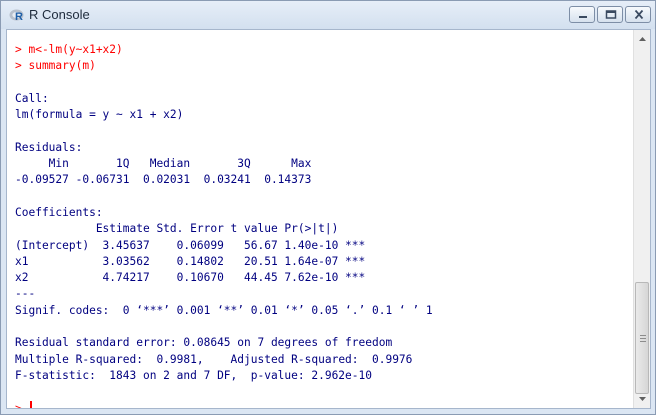 The width and height of the screenshot is (656, 415). What do you see at coordinates (99, 115) in the screenshot?
I see `console-line: lm(formula = y ~ x1 + x2)` at bounding box center [99, 115].